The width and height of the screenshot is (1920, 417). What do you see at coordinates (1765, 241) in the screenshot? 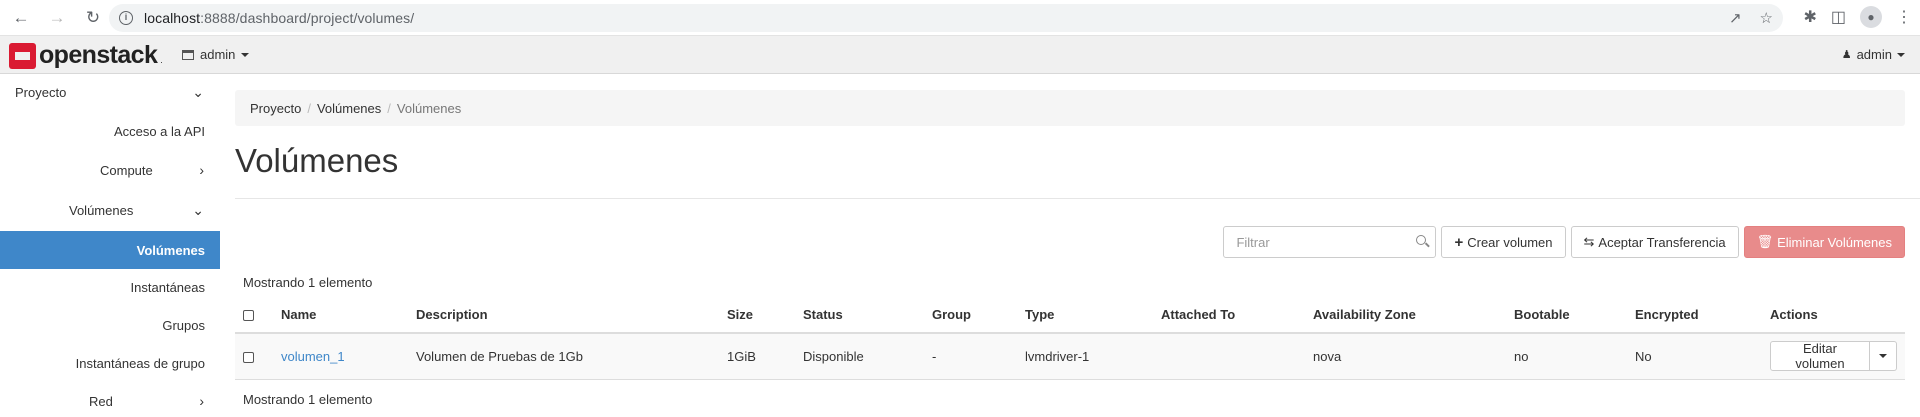
I see `trash-icon: 🗑` at bounding box center [1765, 241].